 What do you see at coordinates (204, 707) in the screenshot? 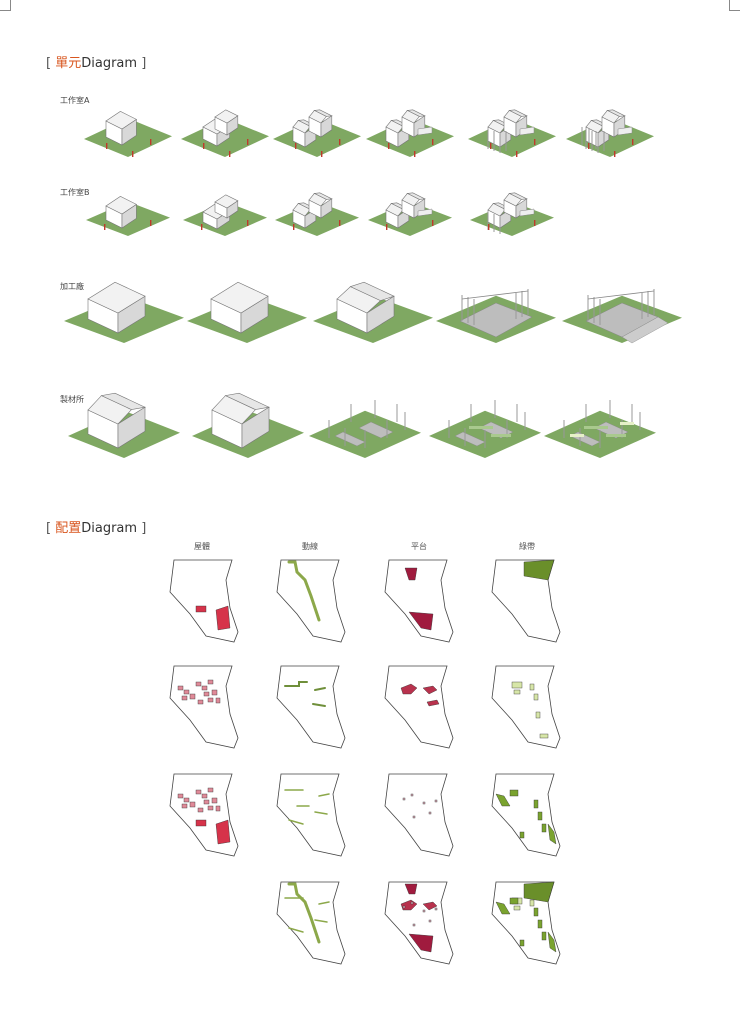
I see `site-plan-r2-c1` at bounding box center [204, 707].